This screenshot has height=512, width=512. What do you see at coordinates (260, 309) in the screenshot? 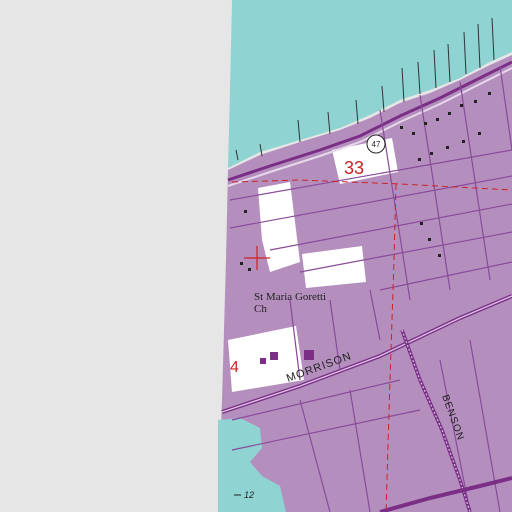
I see `church-label-line2: Ch` at bounding box center [260, 309].